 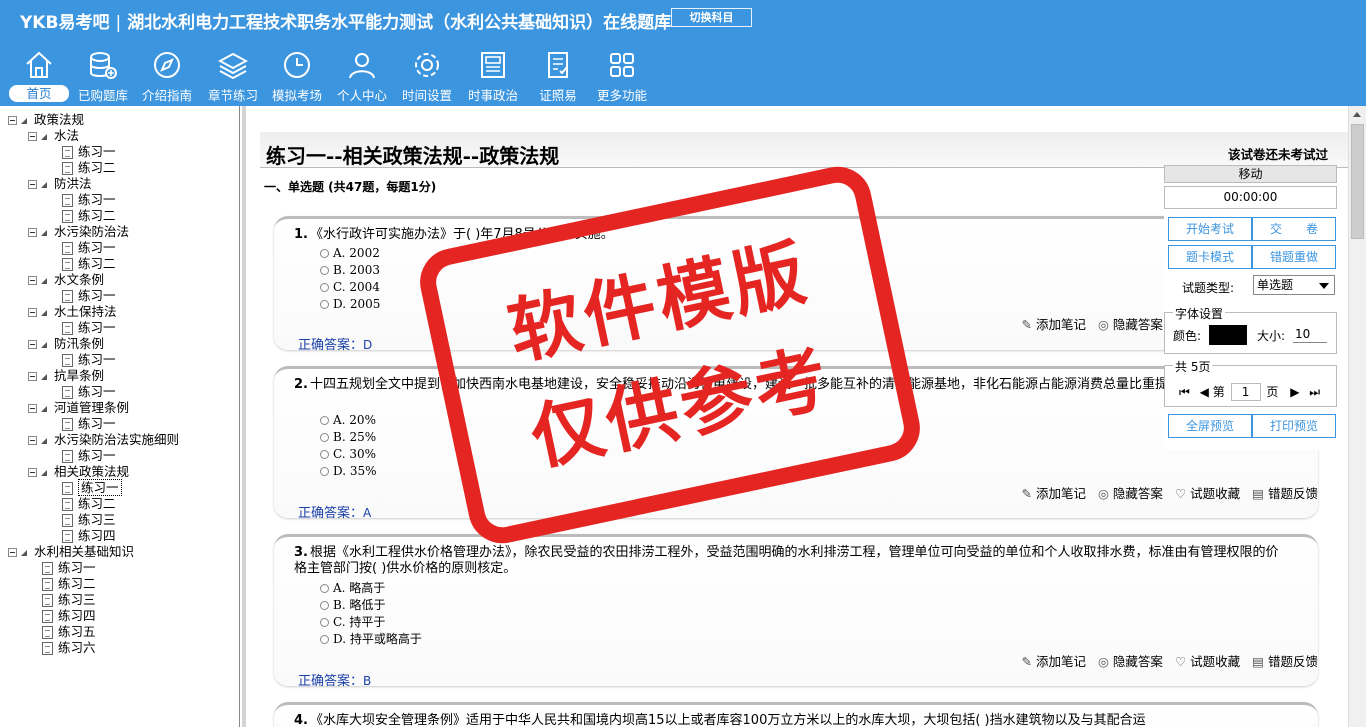 I want to click on tree-folder: 水土保持法, so click(x=72, y=312).